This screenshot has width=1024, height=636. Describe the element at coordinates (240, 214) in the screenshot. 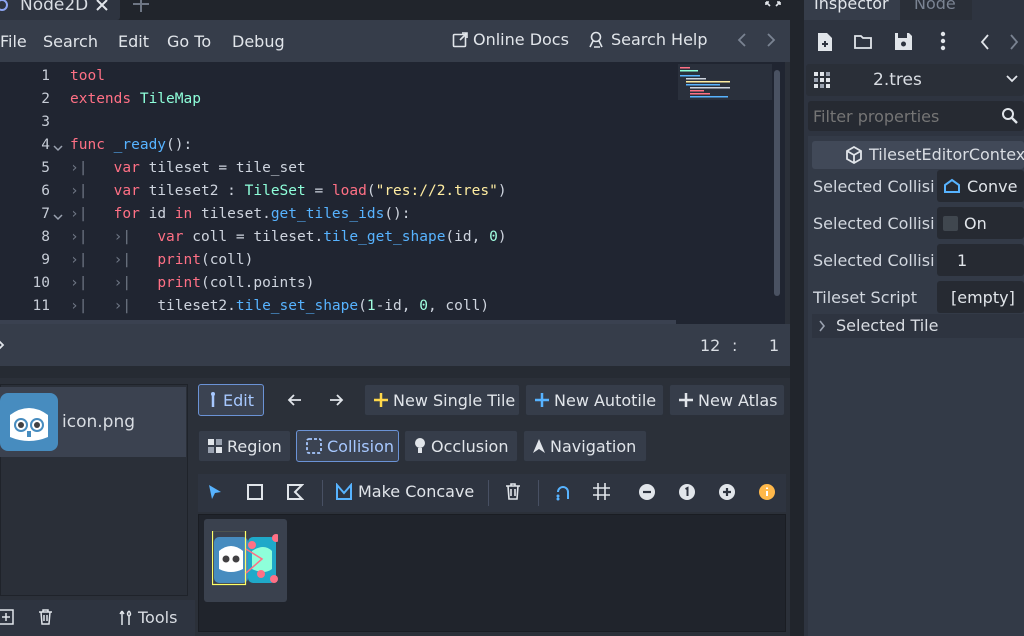

I see `code-line: ›| for id in tileset.get_tiles_ids():` at that location.